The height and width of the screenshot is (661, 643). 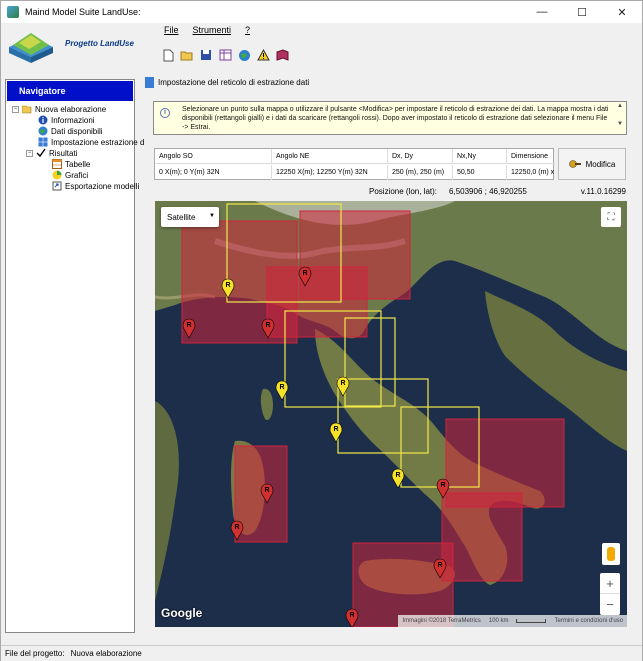 I want to click on tree-item-label: Nuova elaborazione, so click(x=71, y=109).